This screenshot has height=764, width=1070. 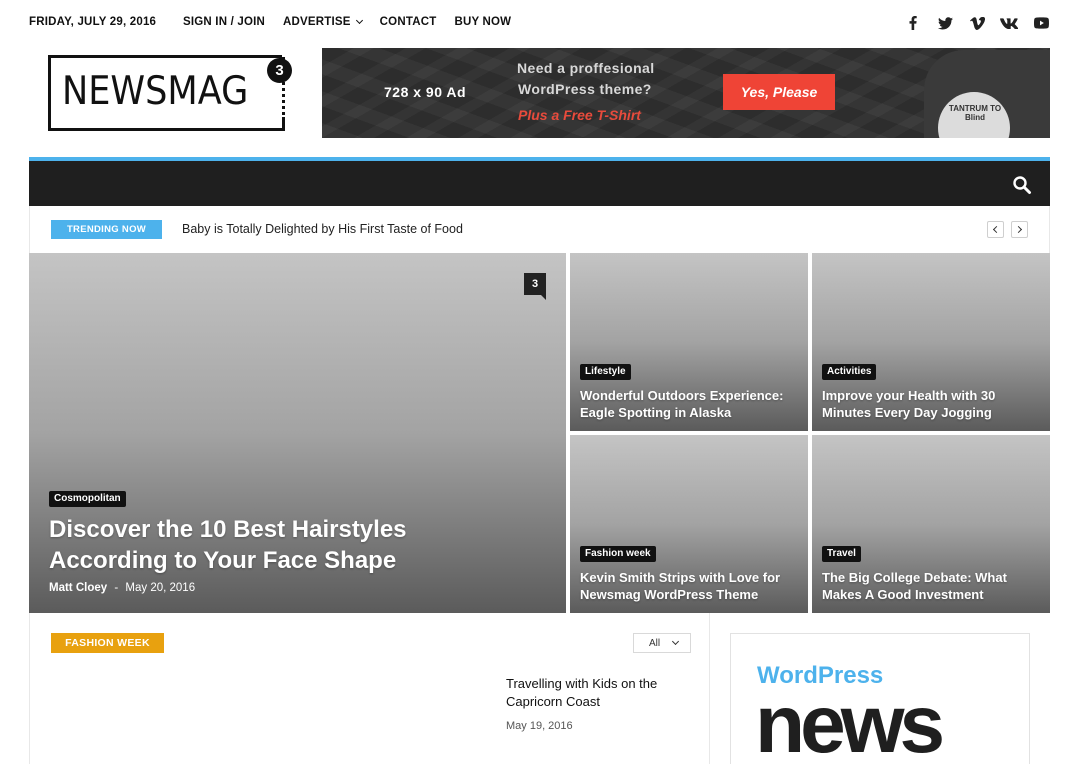 I want to click on section-label: FASHION WEEK, so click(x=107, y=643).